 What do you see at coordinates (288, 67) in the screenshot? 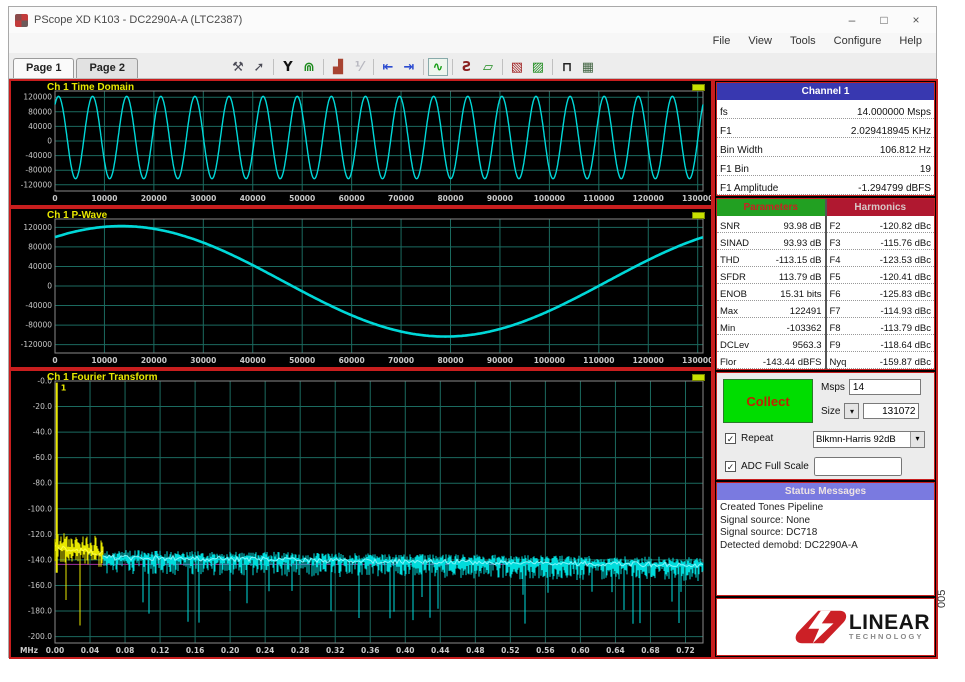
I see `y-axis-icon: Y` at bounding box center [288, 67].